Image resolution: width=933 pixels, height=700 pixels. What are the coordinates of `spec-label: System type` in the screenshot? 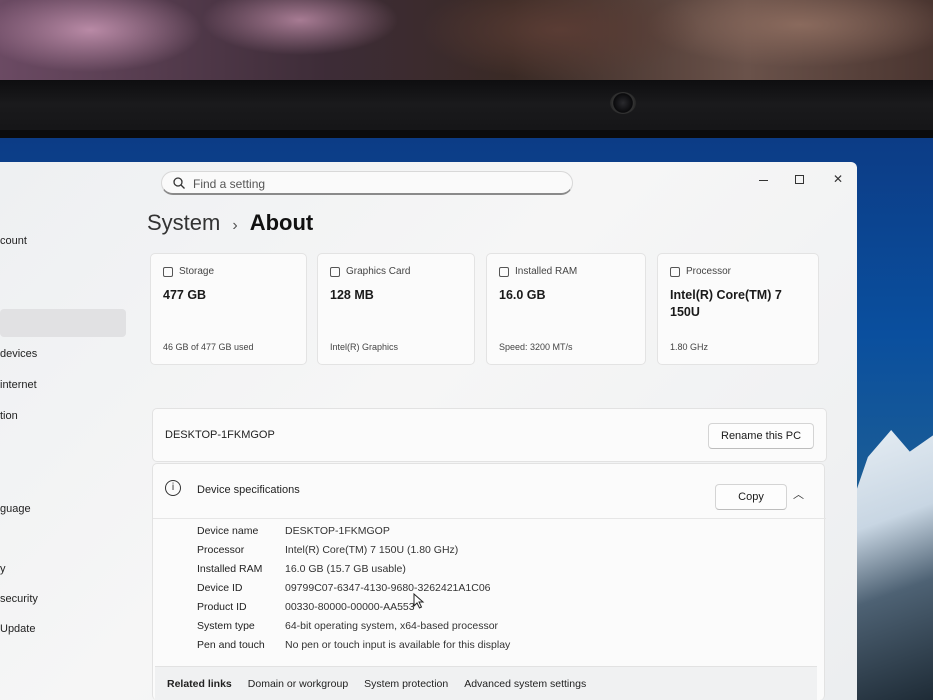 It's located at (226, 625).